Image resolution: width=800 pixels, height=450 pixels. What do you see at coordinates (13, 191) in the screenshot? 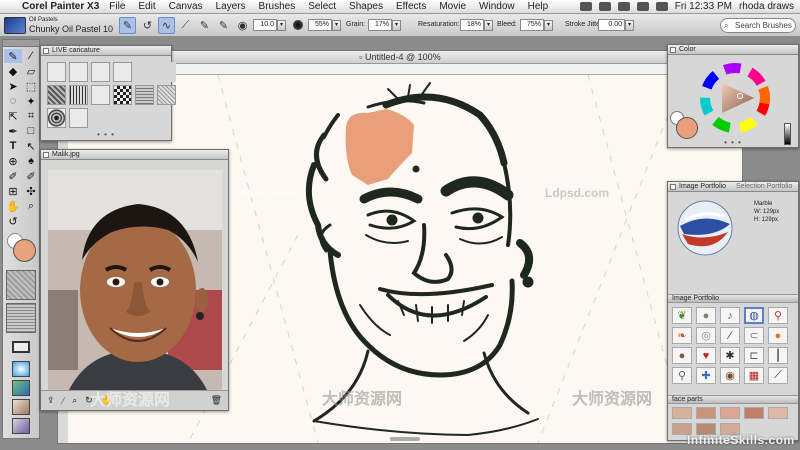
I see `mirror-tool-icon: ⊞` at bounding box center [13, 191].